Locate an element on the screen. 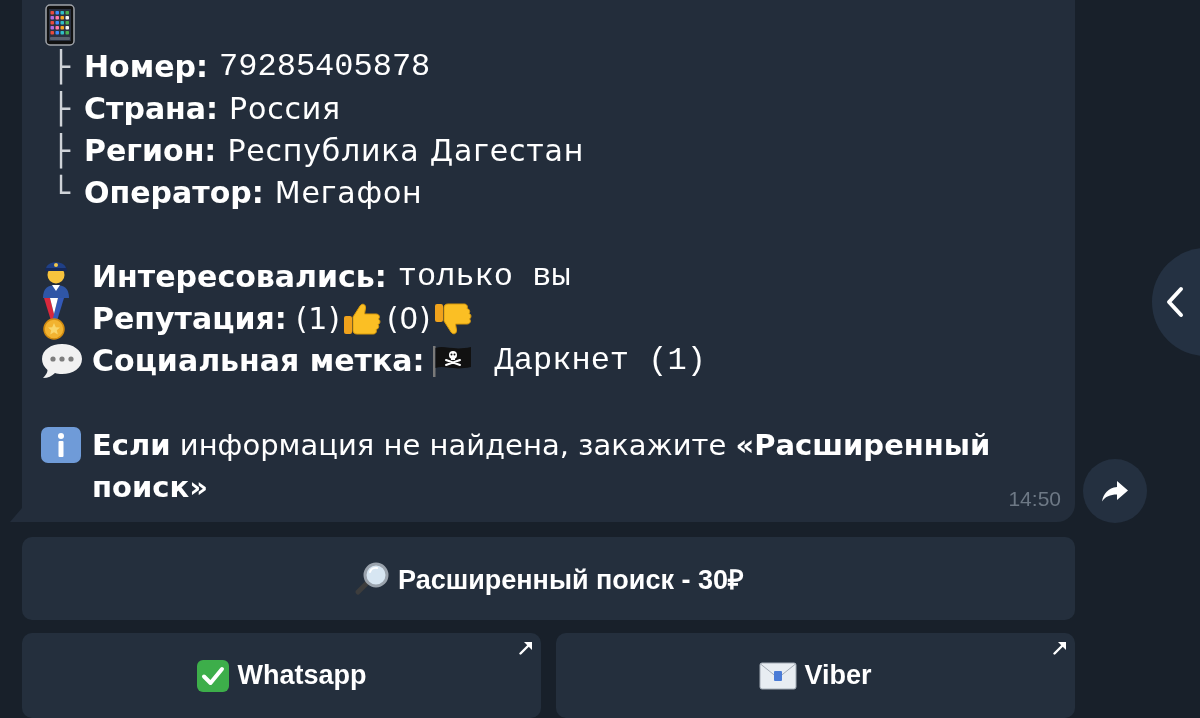  field-label: Оператор: is located at coordinates (174, 193).